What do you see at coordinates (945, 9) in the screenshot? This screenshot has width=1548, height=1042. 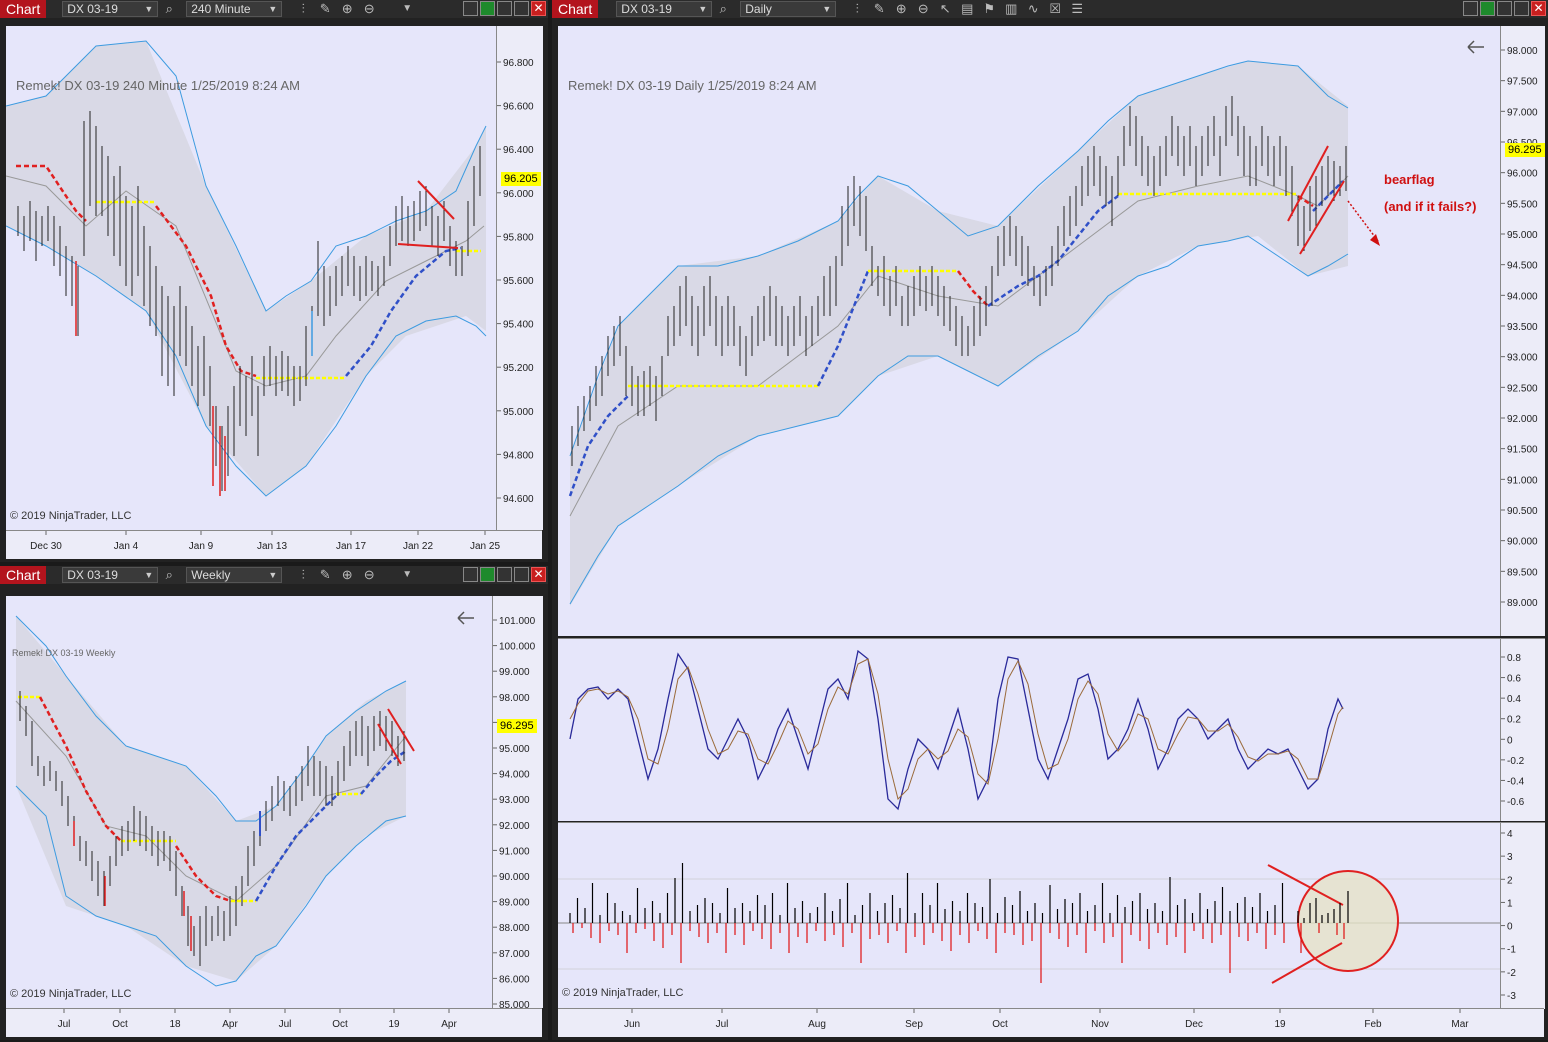 I see `pointer-icon: ↖` at bounding box center [945, 9].